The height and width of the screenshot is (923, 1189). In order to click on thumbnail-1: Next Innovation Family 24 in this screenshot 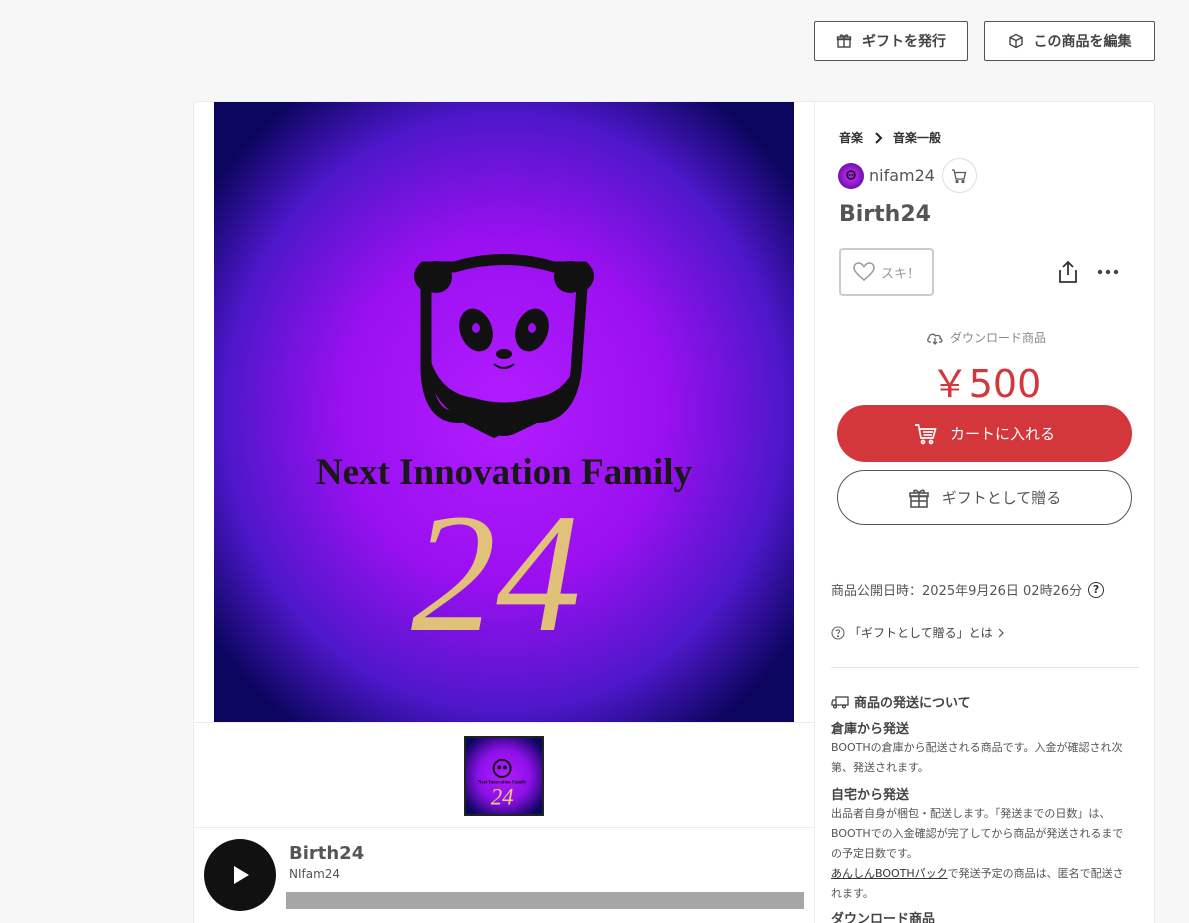, I will do `click(504, 776)`.